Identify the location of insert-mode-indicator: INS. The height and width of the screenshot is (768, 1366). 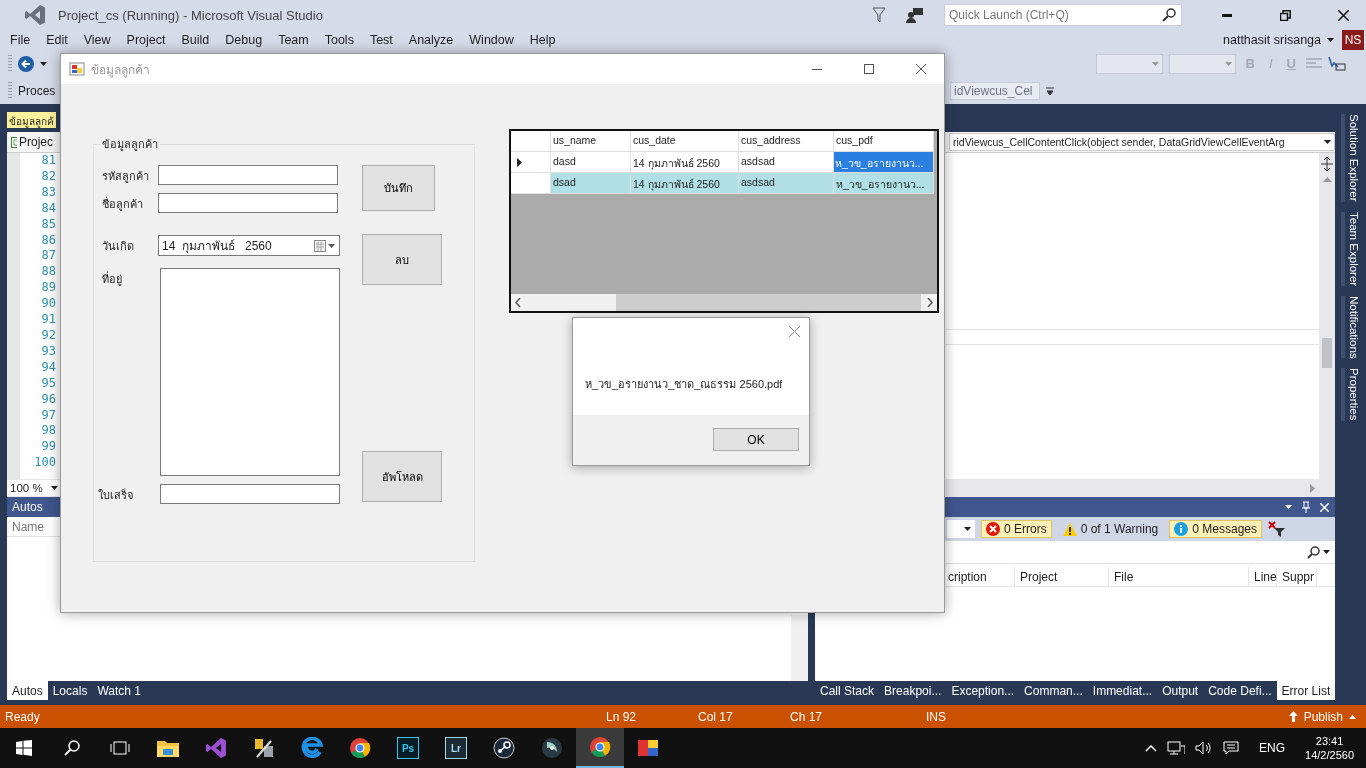
(936, 716).